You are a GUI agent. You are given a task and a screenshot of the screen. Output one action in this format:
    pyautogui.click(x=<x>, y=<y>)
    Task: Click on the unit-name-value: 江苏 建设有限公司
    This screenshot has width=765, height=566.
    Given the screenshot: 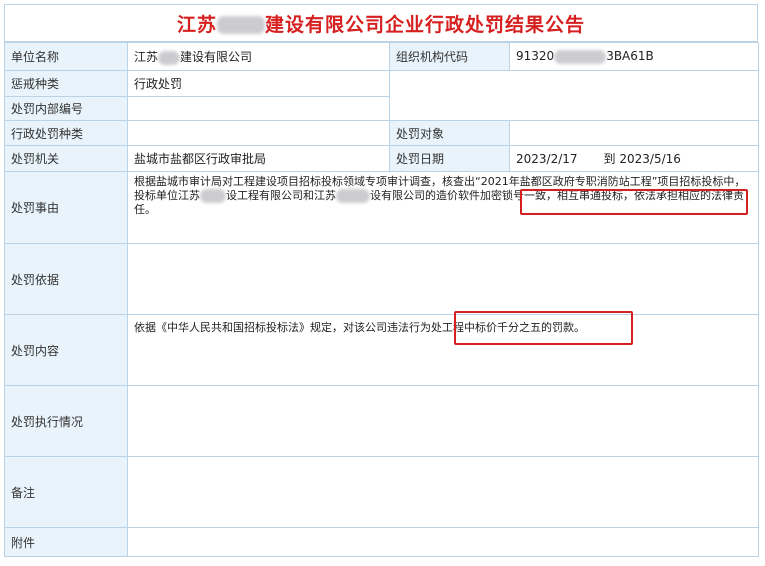 What is the action you would take?
    pyautogui.click(x=258, y=56)
    